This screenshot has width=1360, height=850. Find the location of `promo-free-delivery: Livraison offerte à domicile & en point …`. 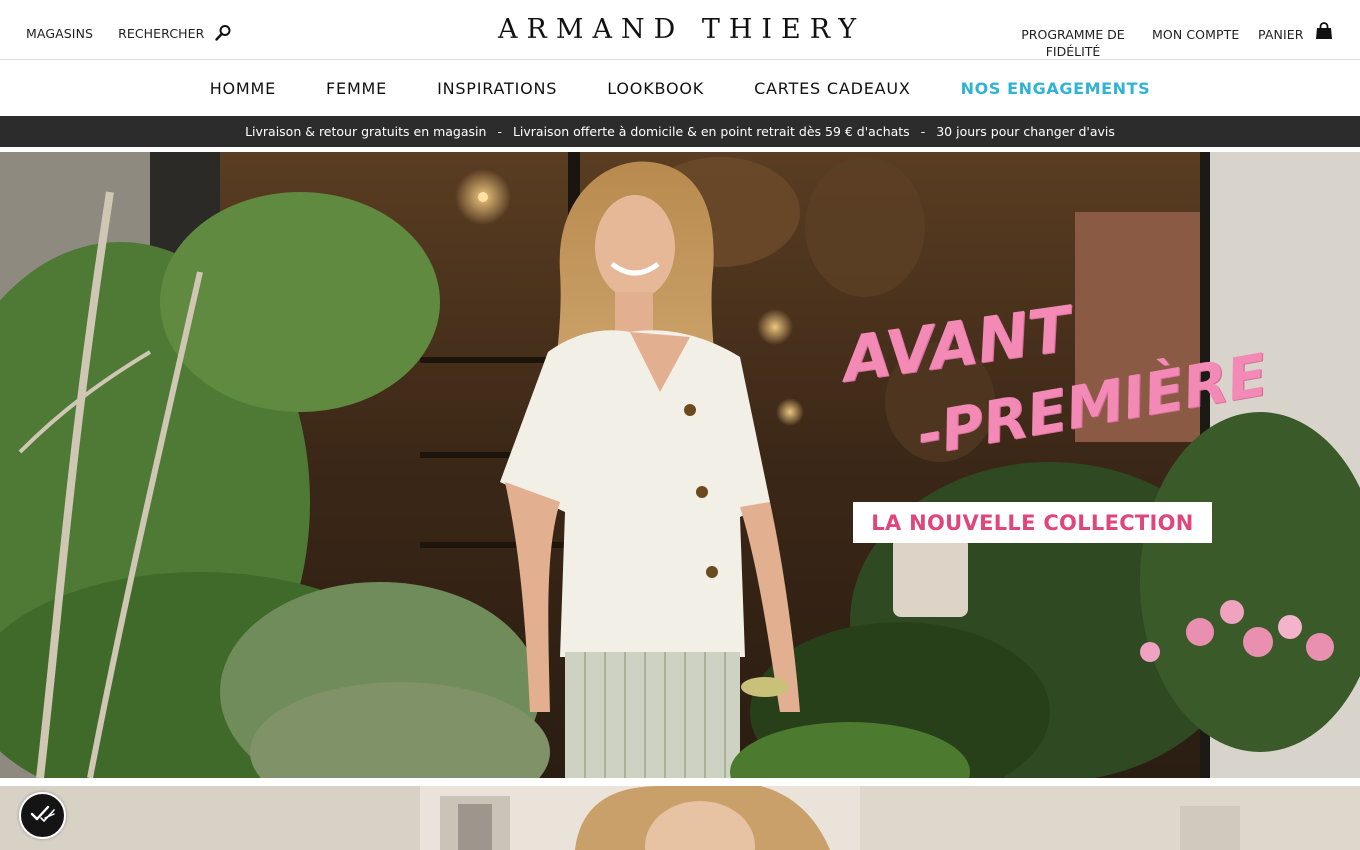

promo-free-delivery: Livraison offerte à domicile & en point … is located at coordinates (711, 131).